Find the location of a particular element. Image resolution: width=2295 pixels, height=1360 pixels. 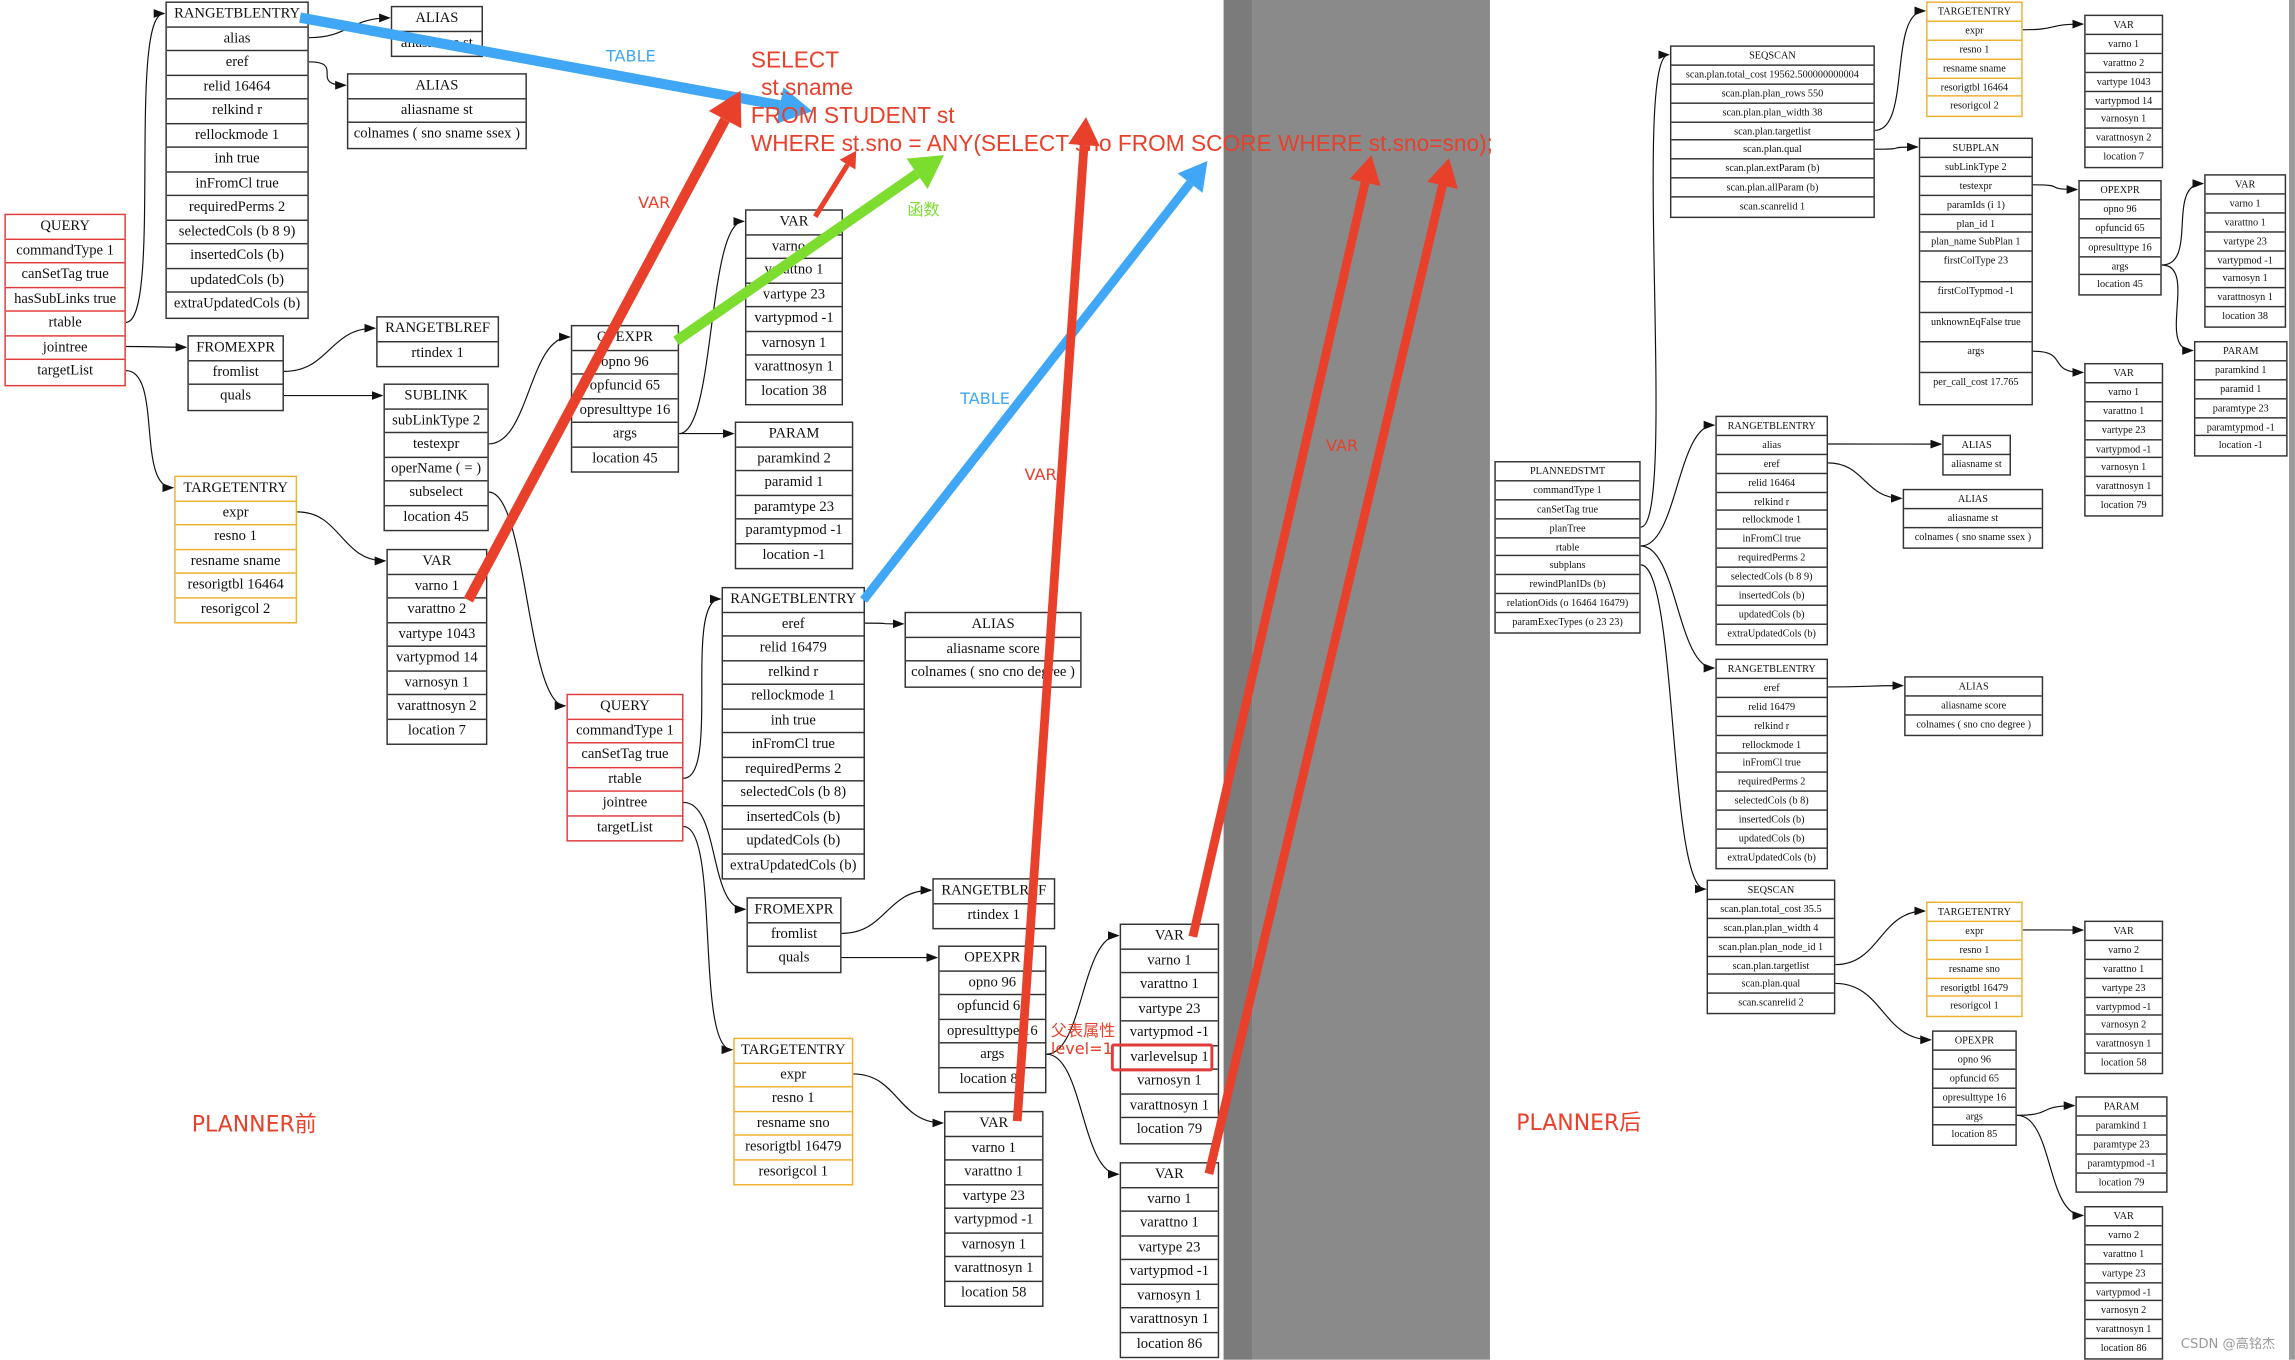

node-field: relid 16479 is located at coordinates (793, 649).